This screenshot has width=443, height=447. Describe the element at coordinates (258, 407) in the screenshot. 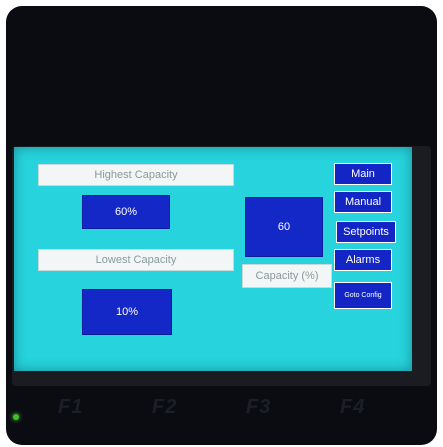

I see `f3-key: F3` at that location.